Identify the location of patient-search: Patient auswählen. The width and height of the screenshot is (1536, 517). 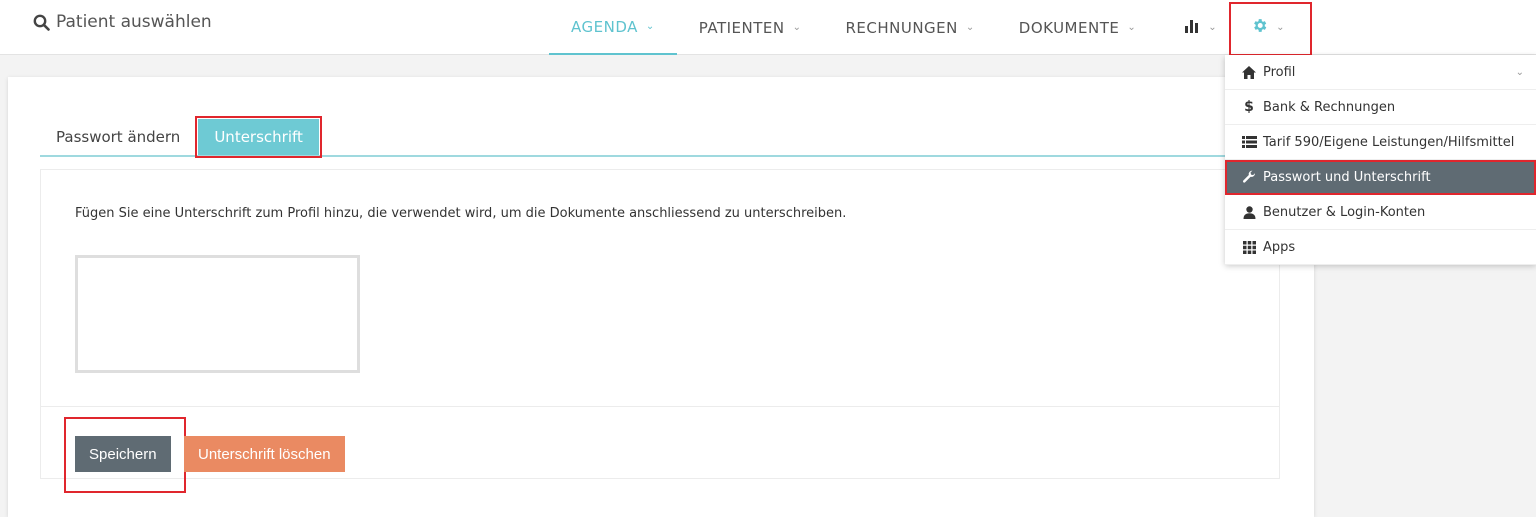
(122, 22).